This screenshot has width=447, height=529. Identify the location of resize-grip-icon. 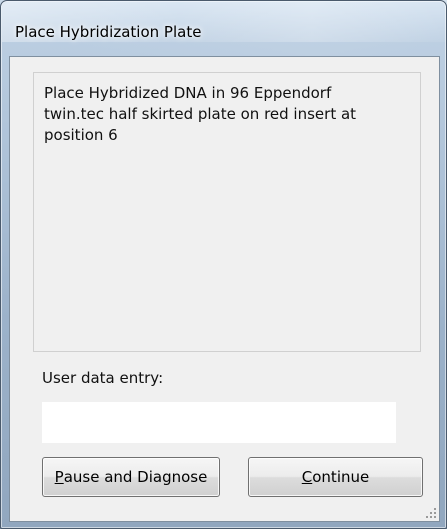
(430, 512).